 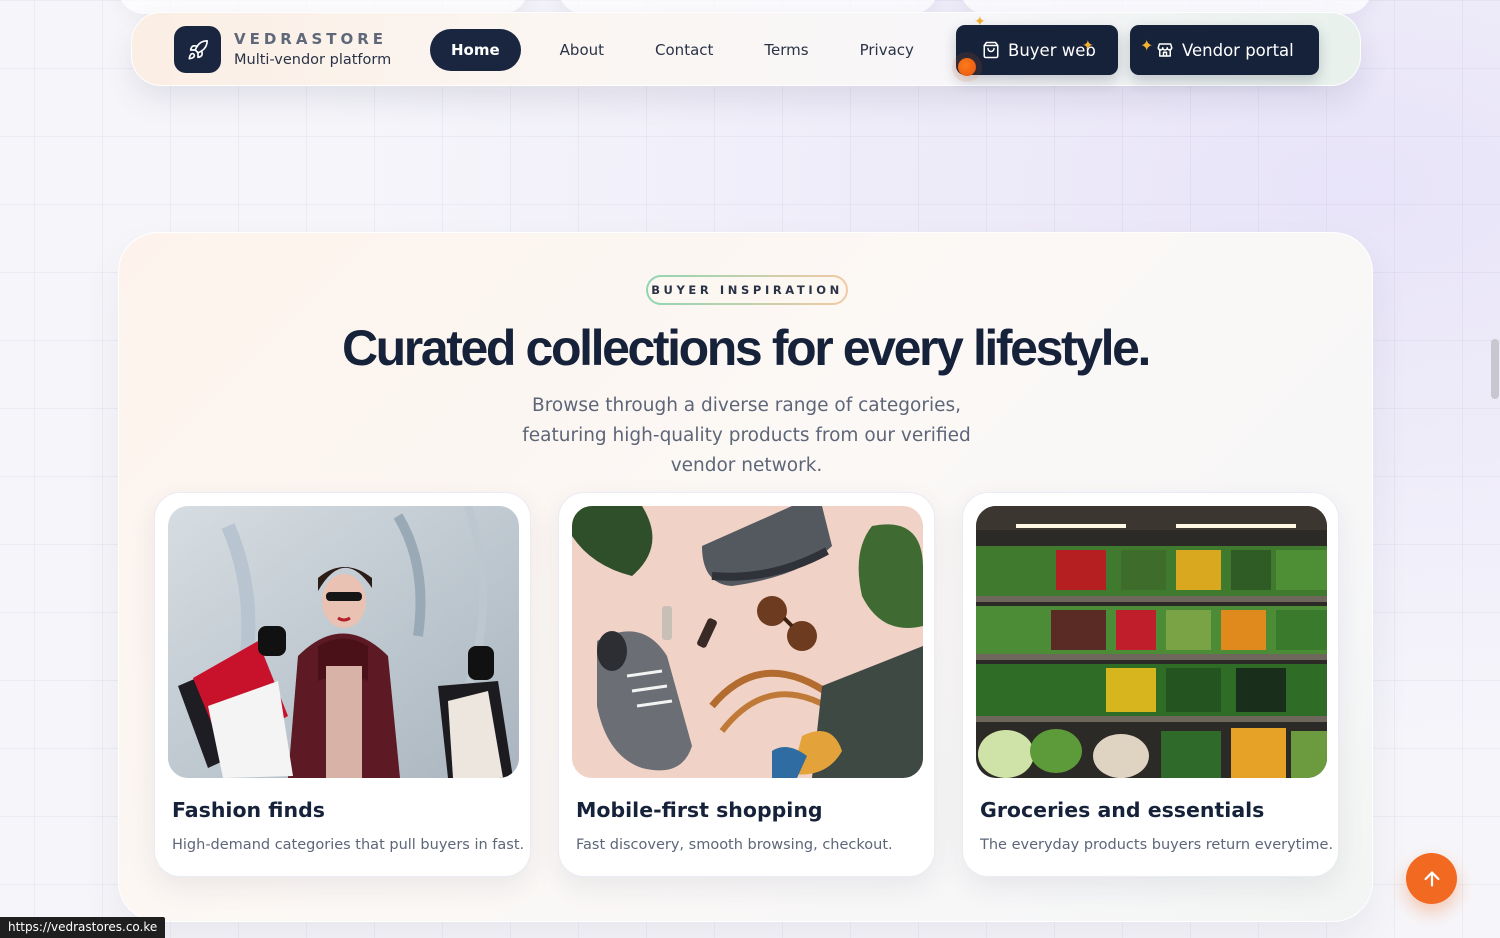 I want to click on scroll-to-top-button, so click(x=1431, y=878).